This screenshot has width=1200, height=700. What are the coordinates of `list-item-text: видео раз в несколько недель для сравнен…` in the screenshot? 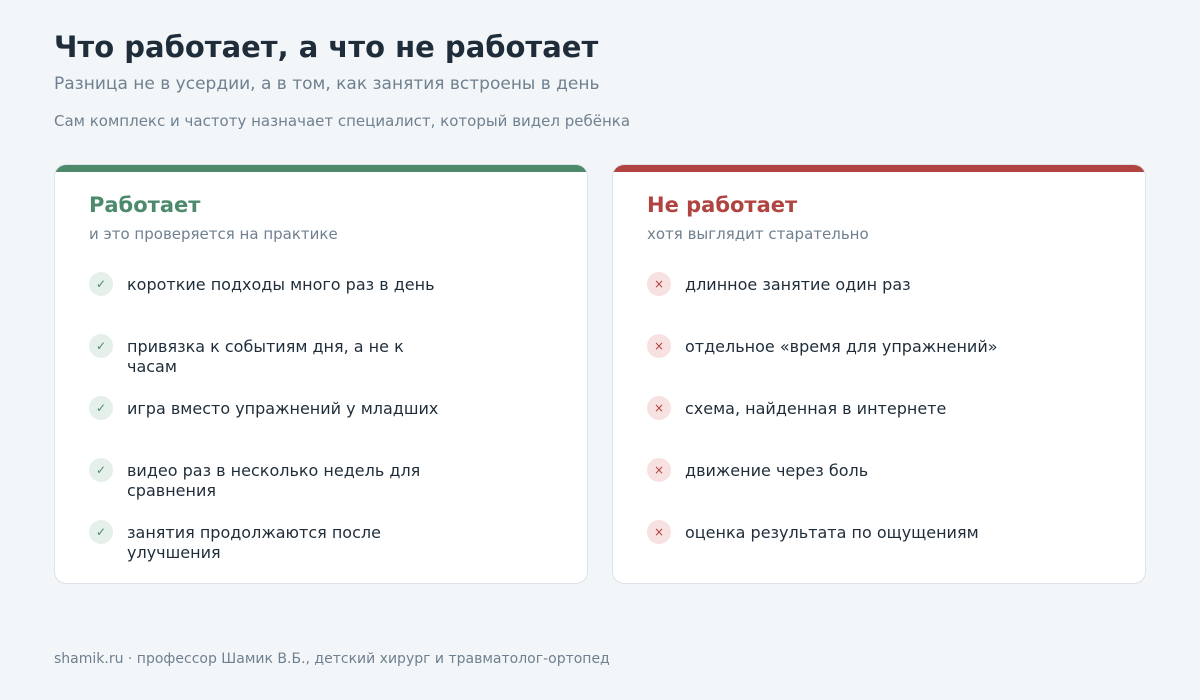 It's located at (274, 480).